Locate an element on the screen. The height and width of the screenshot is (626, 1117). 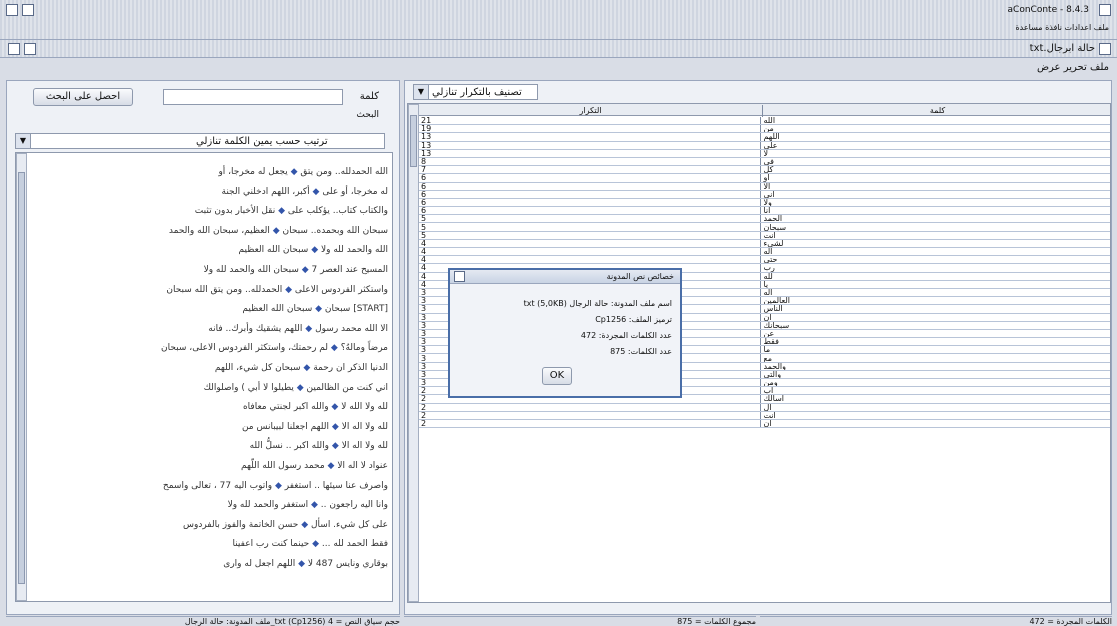
table-row: 13 لا is located at coordinates (764, 153).